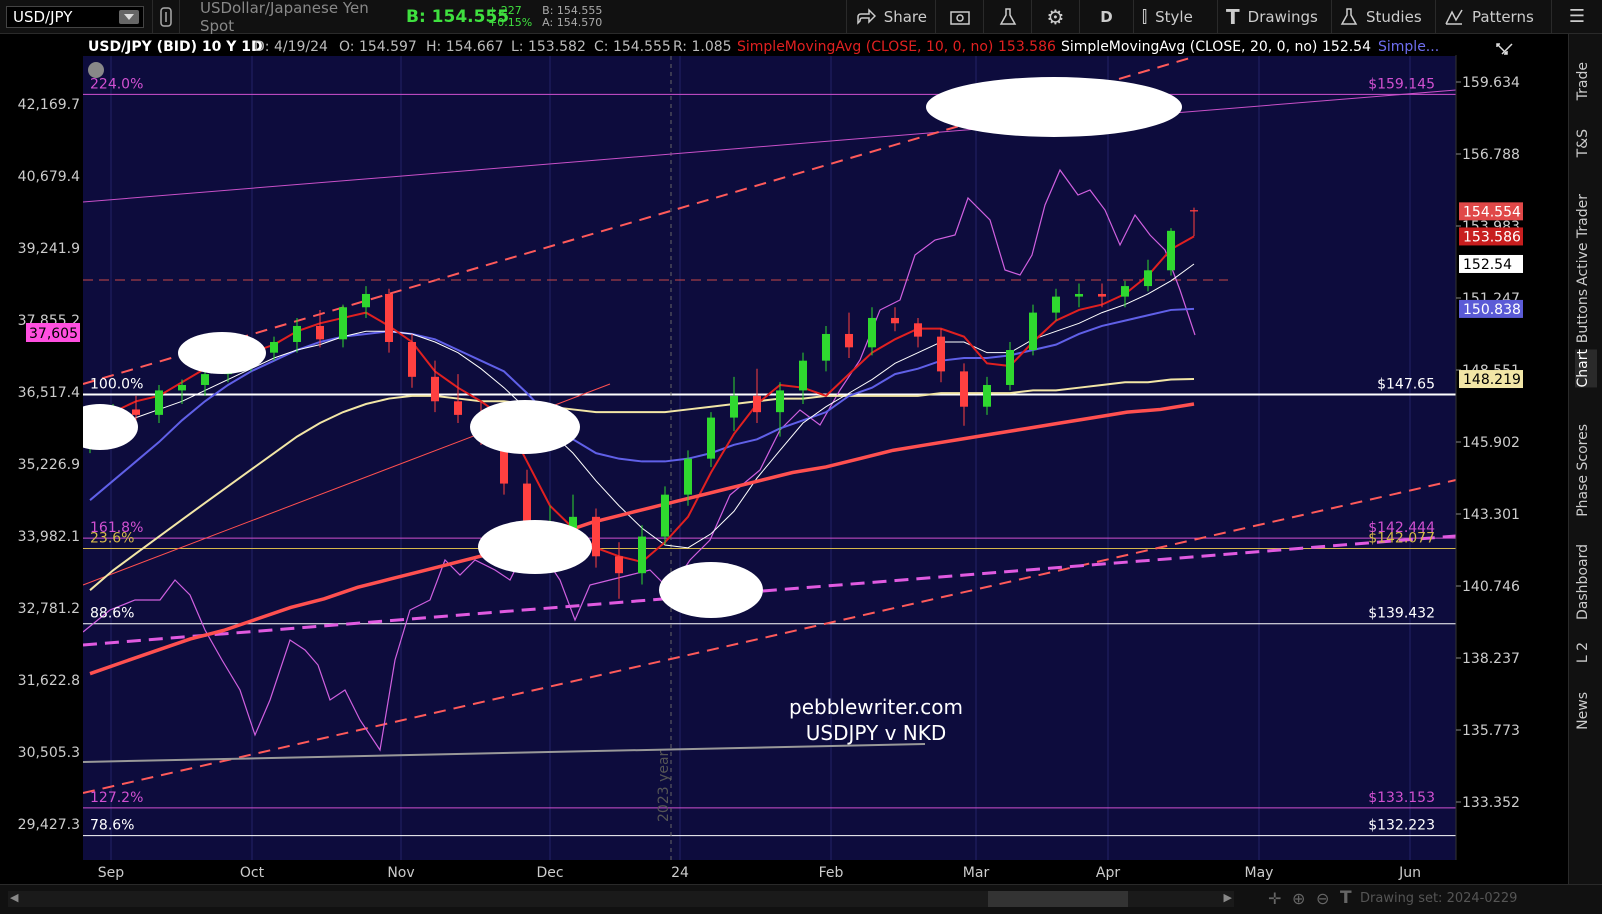 This screenshot has width=1602, height=914. What do you see at coordinates (43, 16) in the screenshot?
I see `symbol-text: USD/JPY` at bounding box center [43, 16].